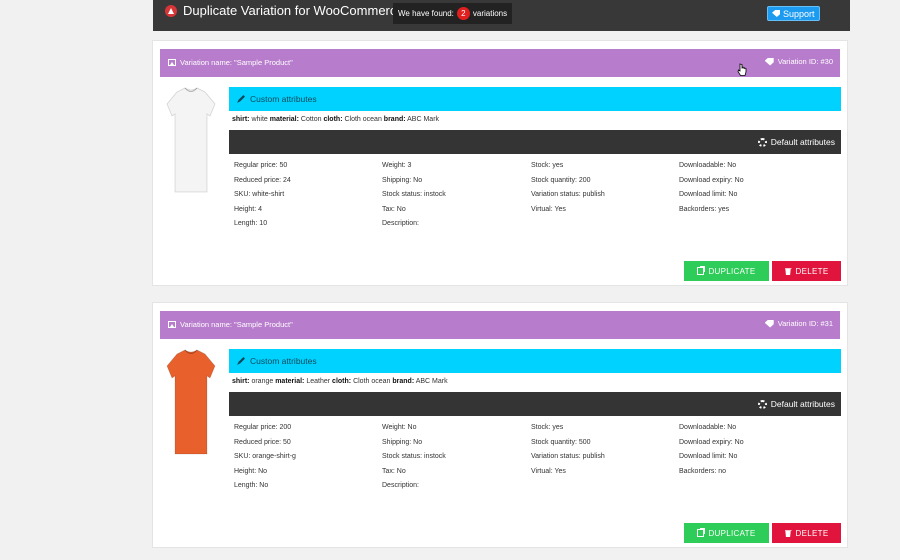  I want to click on variation-detail: Stock quantity: 200, so click(561, 180).